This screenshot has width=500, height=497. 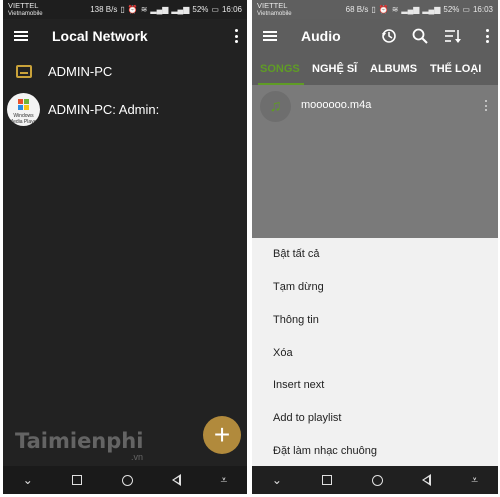 I want to click on clock: 16:03, so click(x=482, y=9).